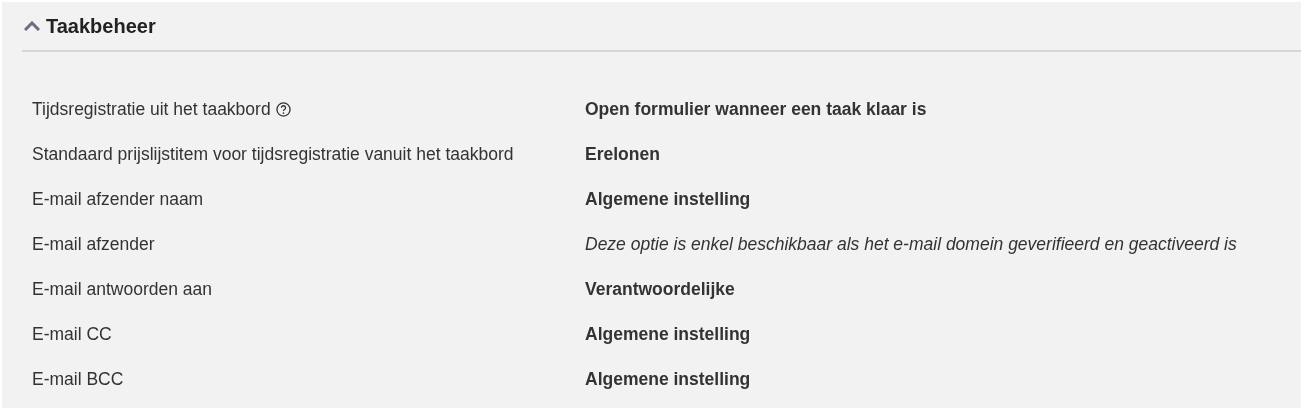 Image resolution: width=1303 pixels, height=410 pixels. What do you see at coordinates (93, 244) in the screenshot?
I see `setting-label: E-mail afzender` at bounding box center [93, 244].